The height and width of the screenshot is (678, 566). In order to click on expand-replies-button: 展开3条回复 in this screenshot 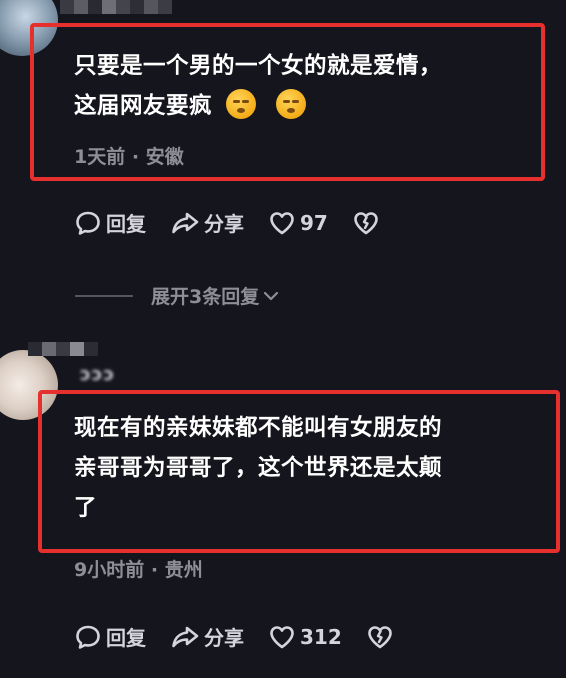, I will do `click(178, 295)`.